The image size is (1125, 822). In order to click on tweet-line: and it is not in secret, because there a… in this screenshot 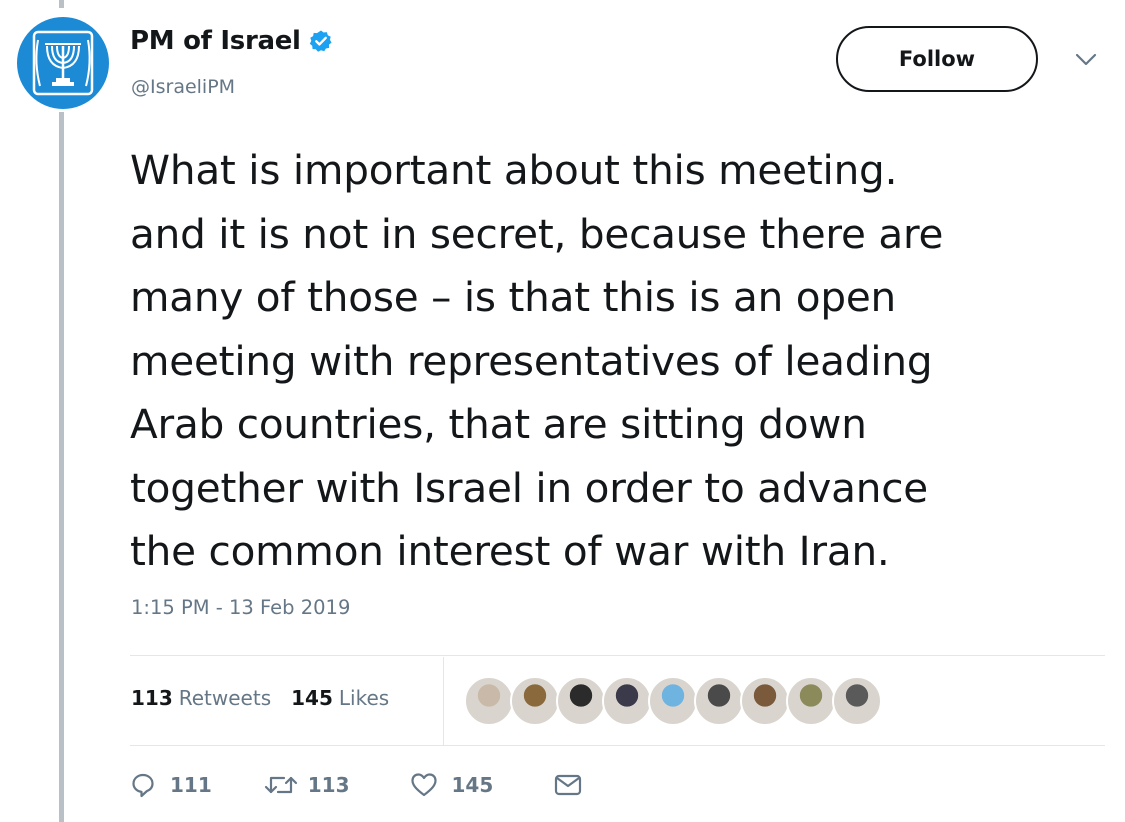, I will do `click(537, 233)`.